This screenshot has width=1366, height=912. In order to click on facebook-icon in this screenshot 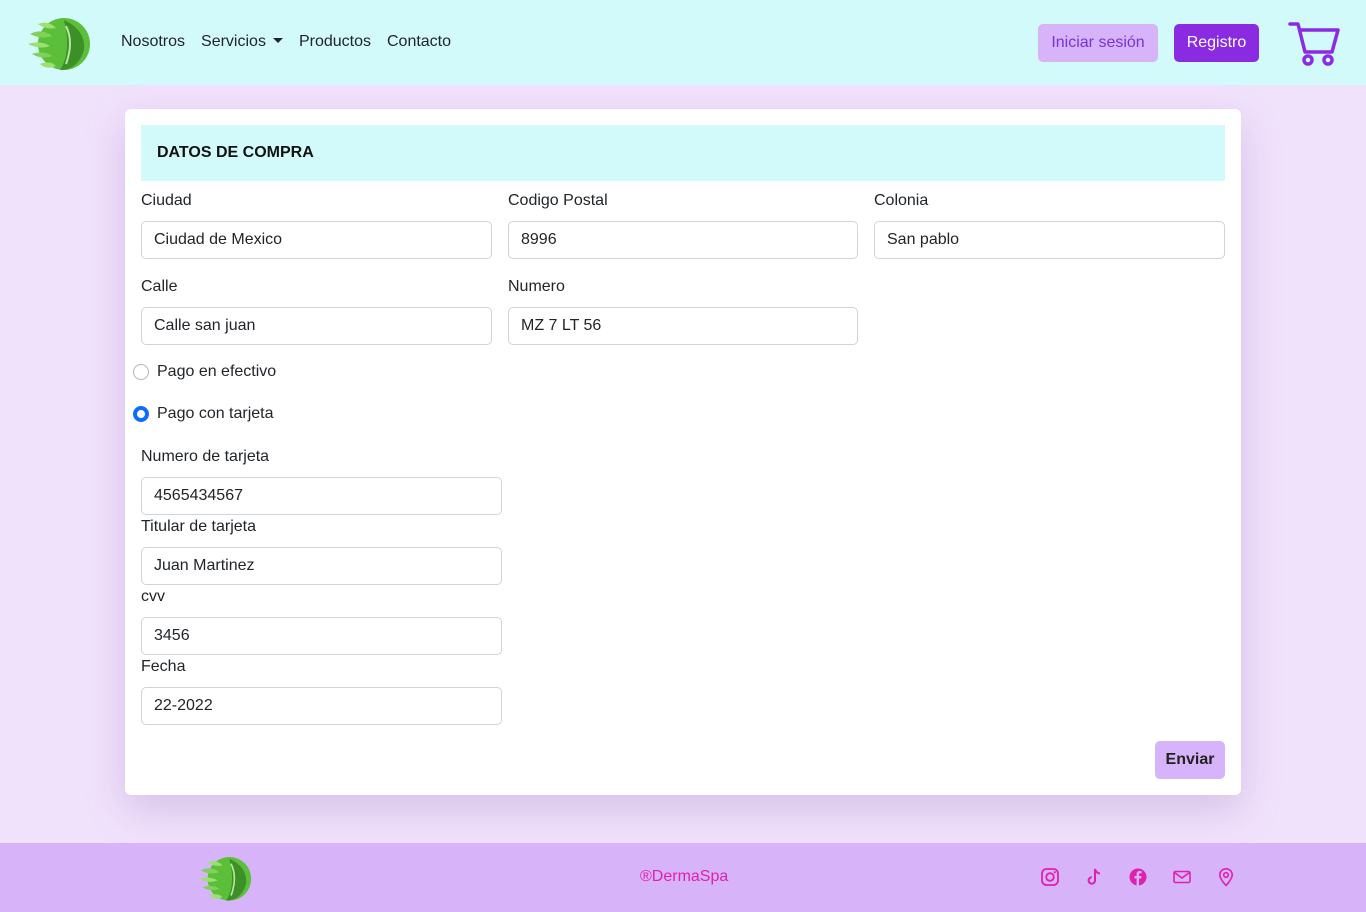, I will do `click(1138, 877)`.